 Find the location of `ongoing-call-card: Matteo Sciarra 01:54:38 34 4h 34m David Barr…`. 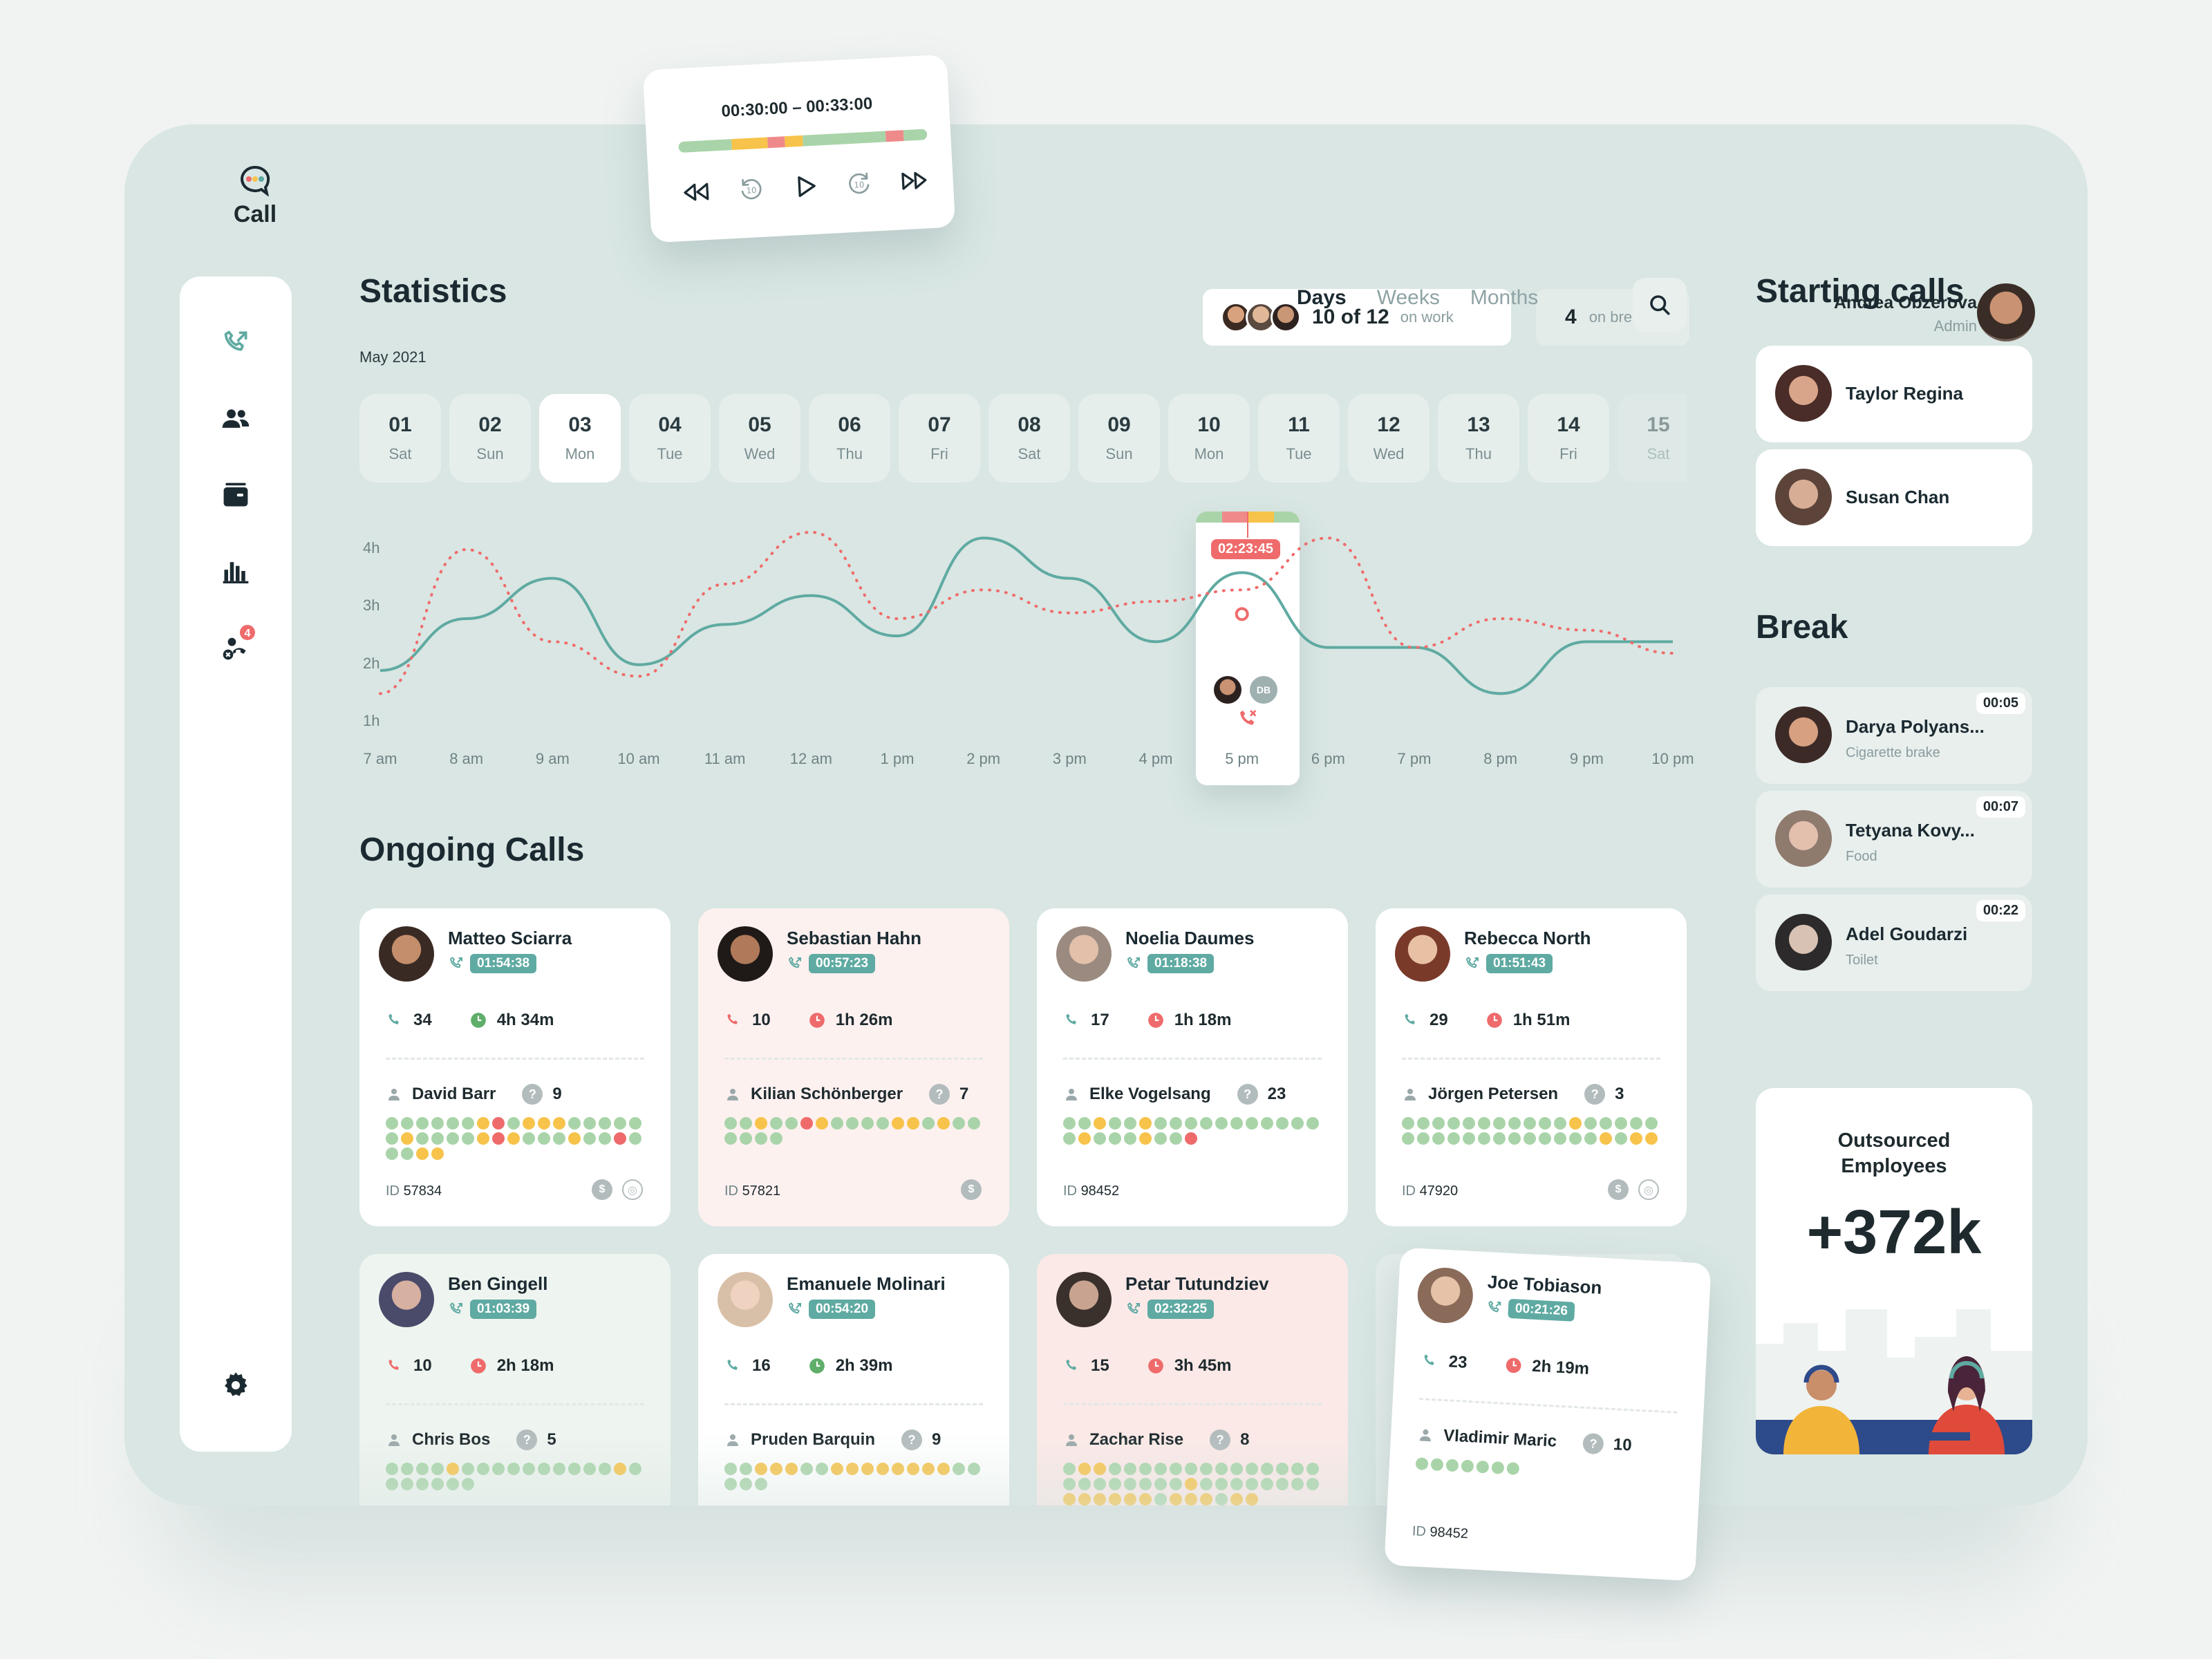

ongoing-call-card: Matteo Sciarra 01:54:38 34 4h 34m David Barr… is located at coordinates (515, 1067).